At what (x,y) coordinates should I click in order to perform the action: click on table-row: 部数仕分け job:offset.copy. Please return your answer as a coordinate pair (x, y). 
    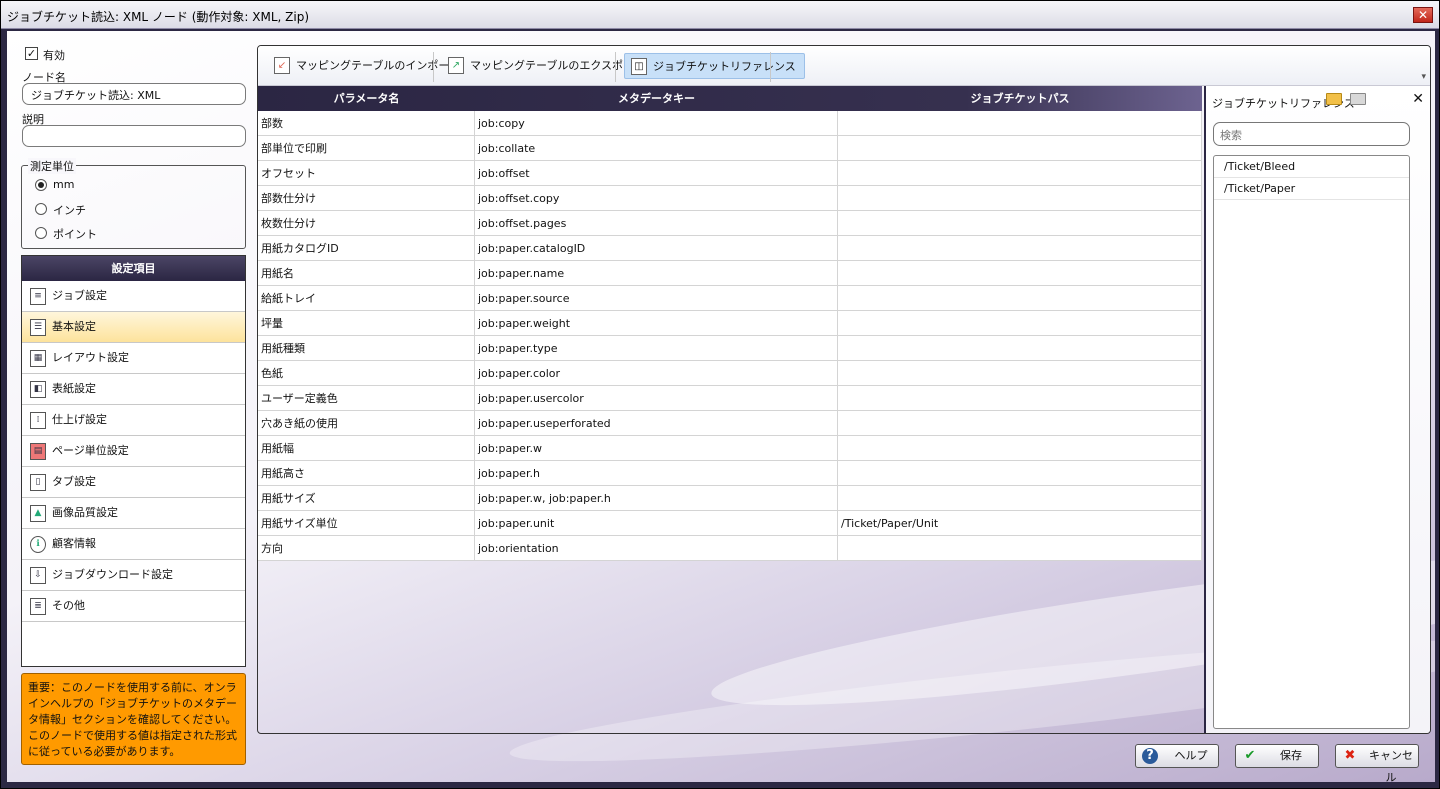
    Looking at the image, I should click on (730, 198).